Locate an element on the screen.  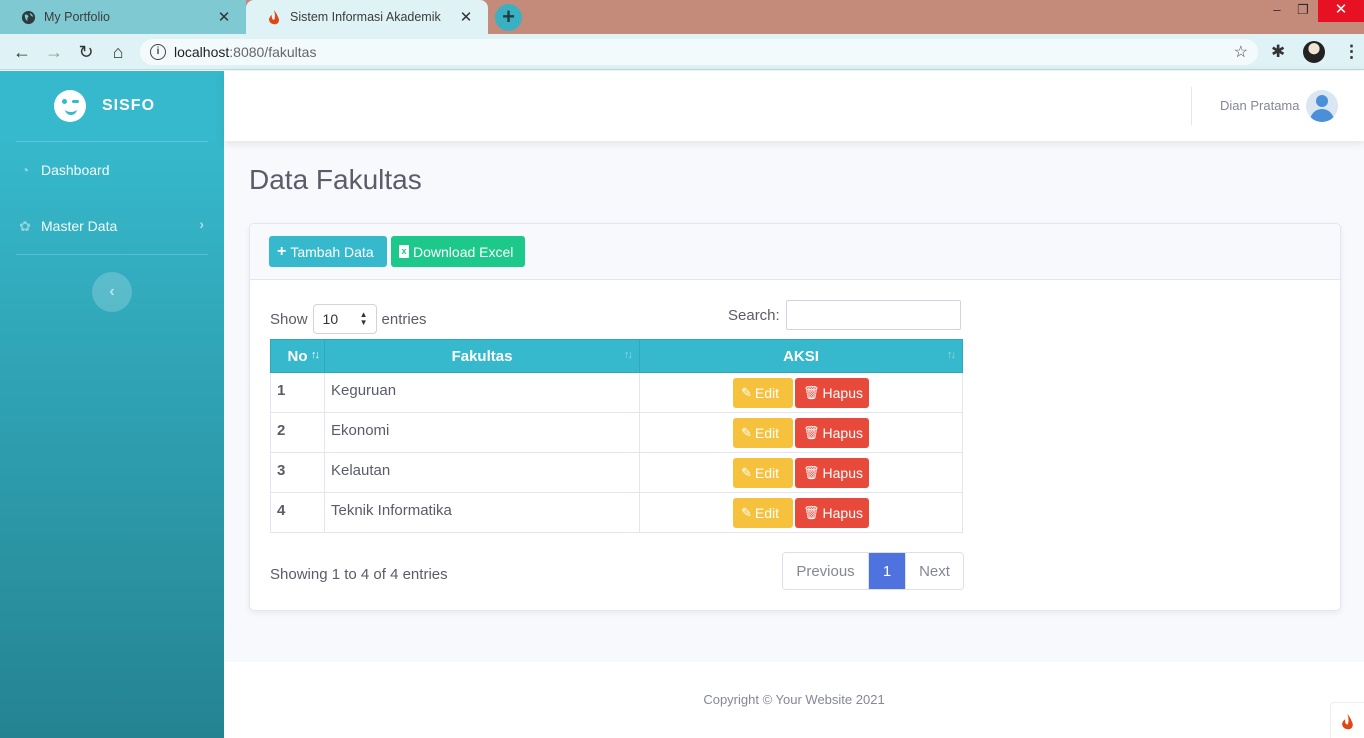
cell-fakultas: Keguruan is located at coordinates (482, 392).